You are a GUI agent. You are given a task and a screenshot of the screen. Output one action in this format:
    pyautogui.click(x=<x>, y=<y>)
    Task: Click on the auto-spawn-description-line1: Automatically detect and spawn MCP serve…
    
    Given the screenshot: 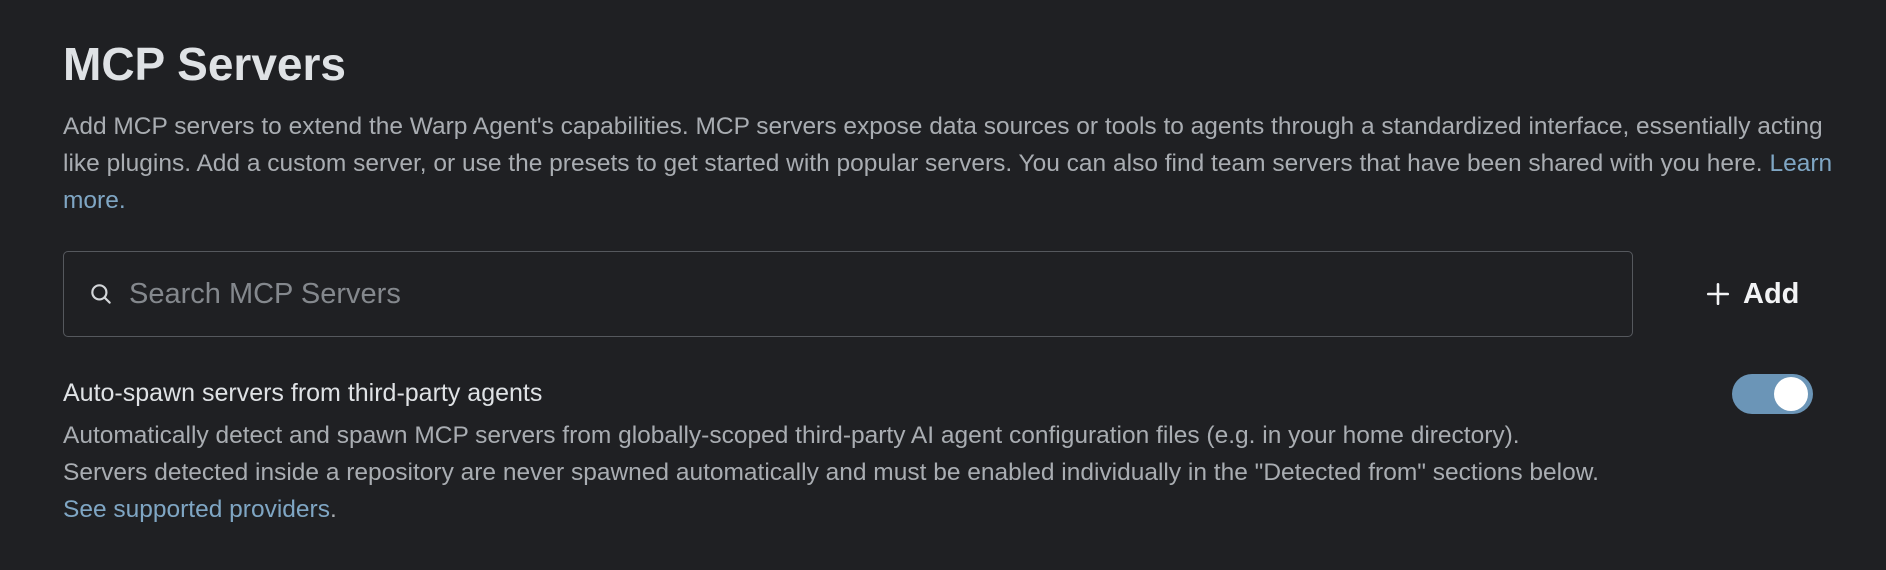 What is the action you would take?
    pyautogui.click(x=791, y=435)
    